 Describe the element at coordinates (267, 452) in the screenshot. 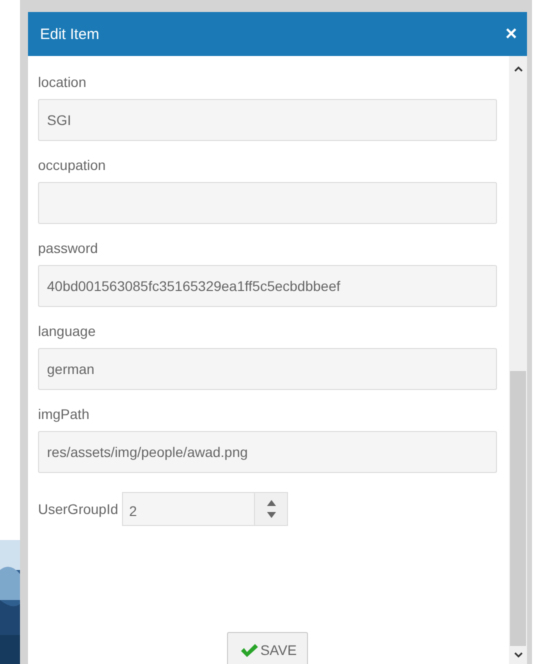

I see `input-field: res/assets/img/people/awad.png` at that location.